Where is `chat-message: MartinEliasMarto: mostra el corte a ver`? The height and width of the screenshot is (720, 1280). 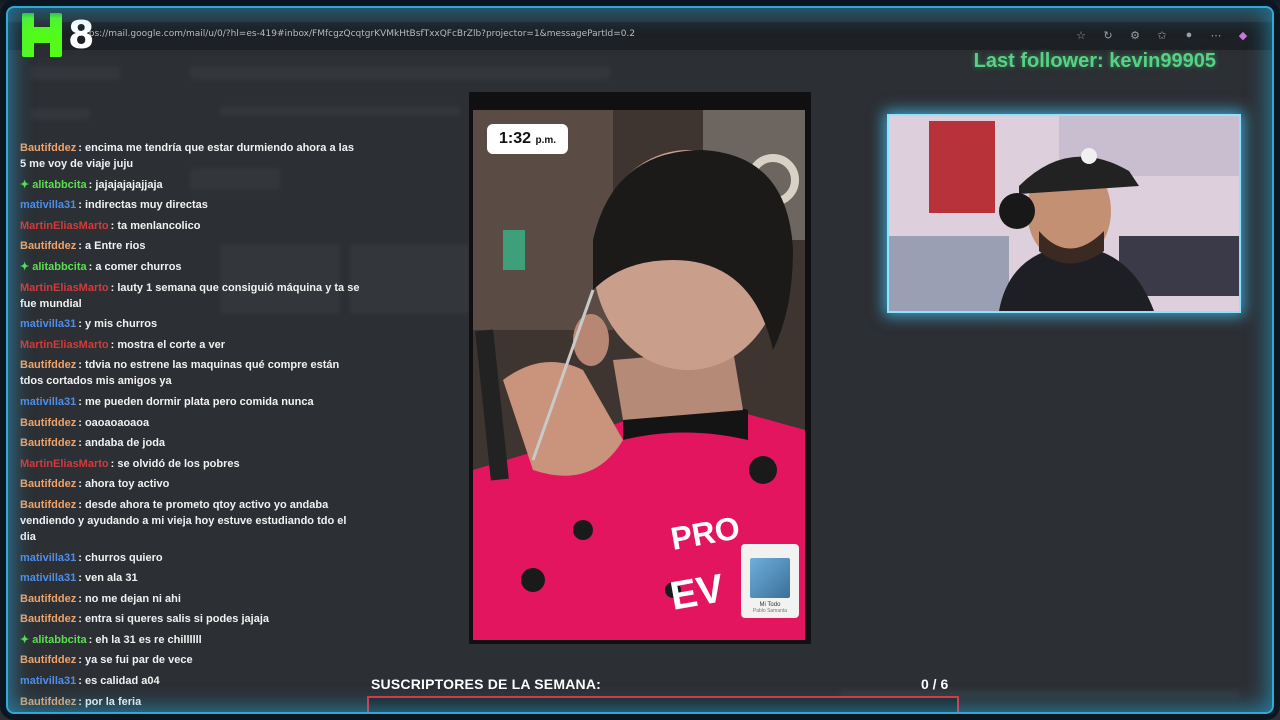
chat-message: MartinEliasMarto: mostra el corte a ver is located at coordinates (190, 345).